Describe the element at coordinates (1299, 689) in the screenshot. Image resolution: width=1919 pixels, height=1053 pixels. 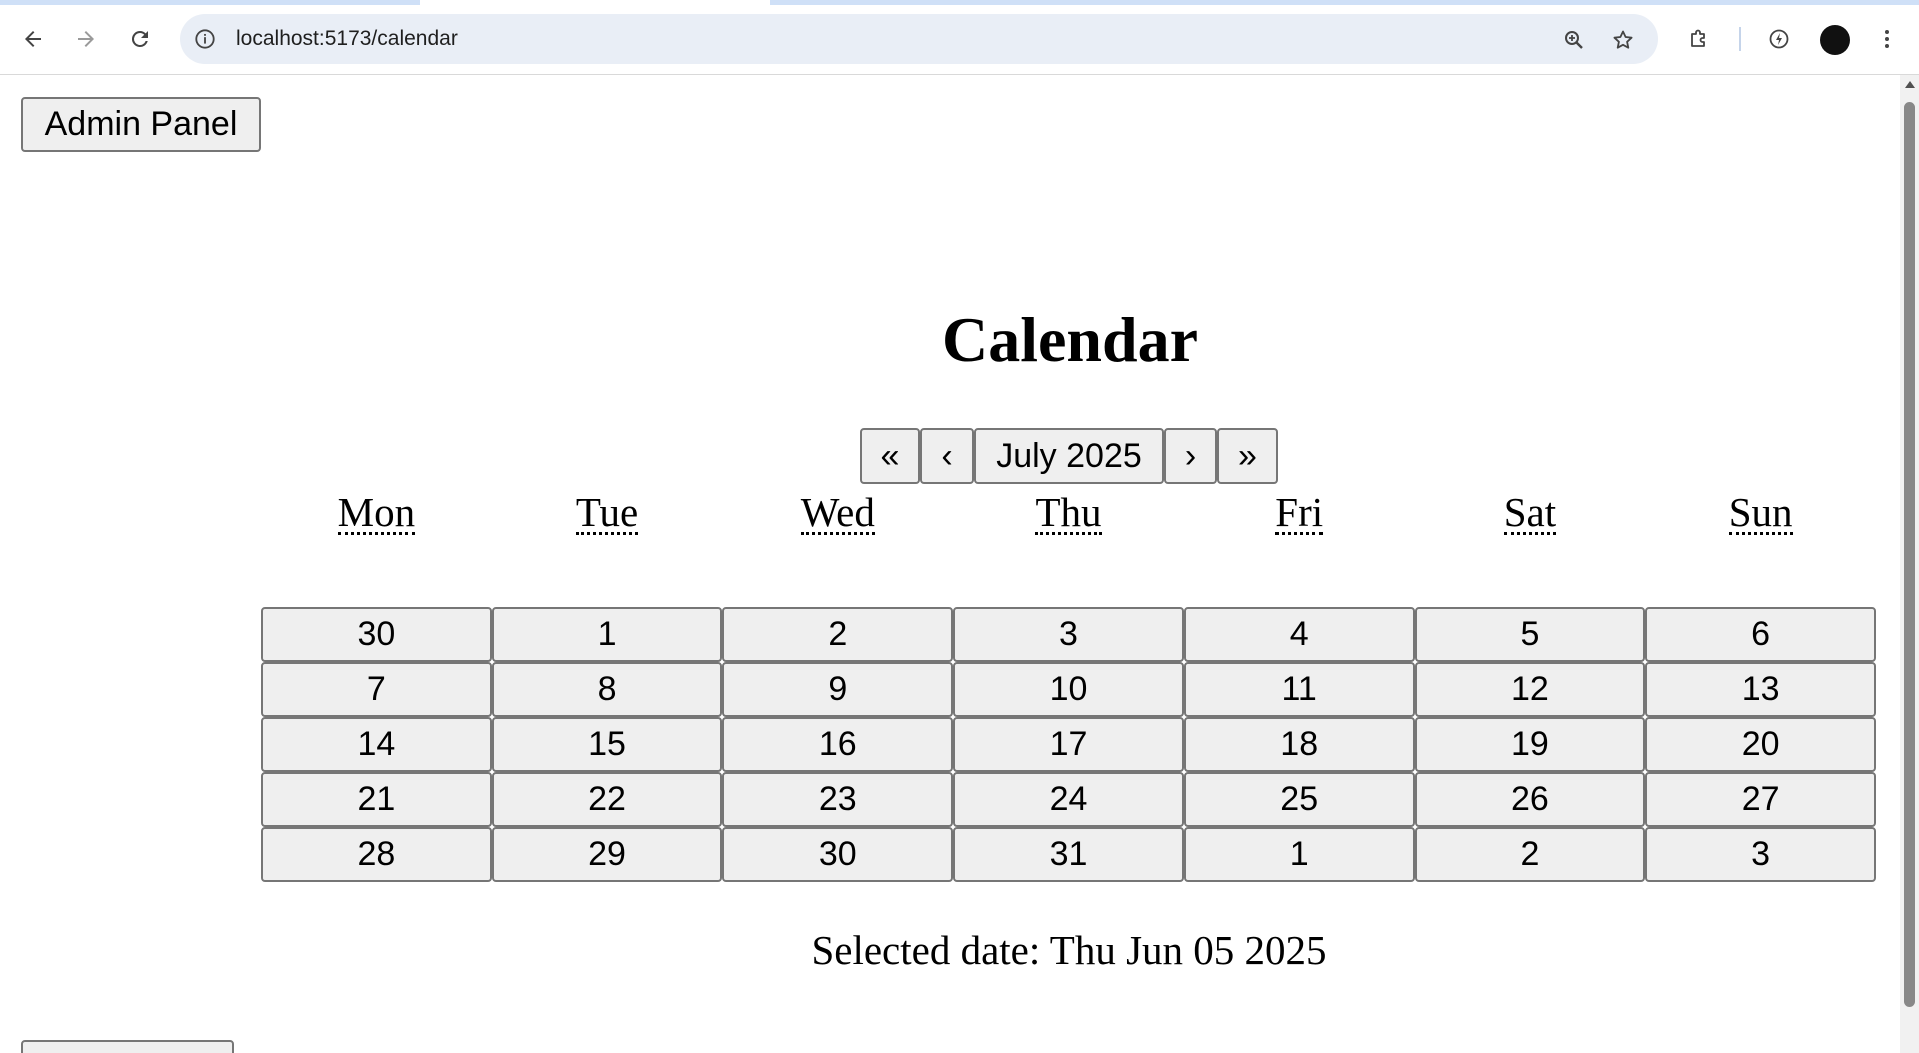
I see `day-tile: 11` at that location.